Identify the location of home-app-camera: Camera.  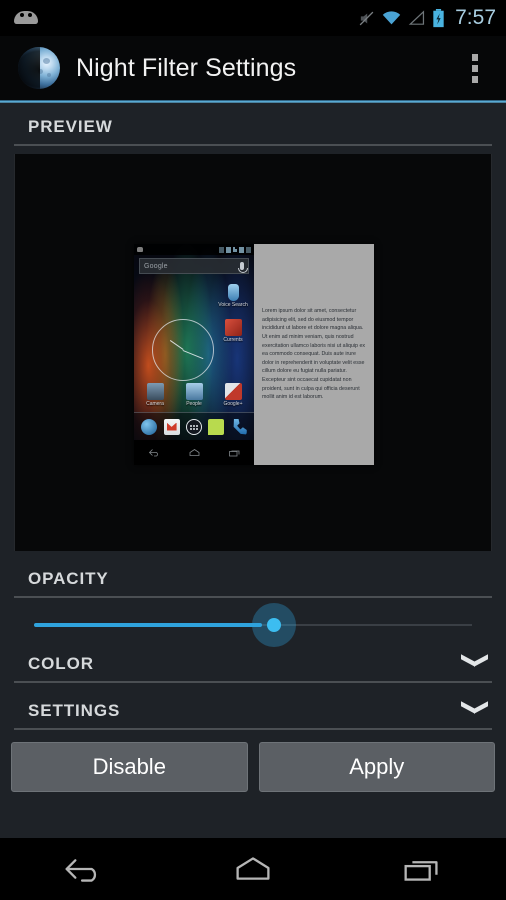
(155, 395).